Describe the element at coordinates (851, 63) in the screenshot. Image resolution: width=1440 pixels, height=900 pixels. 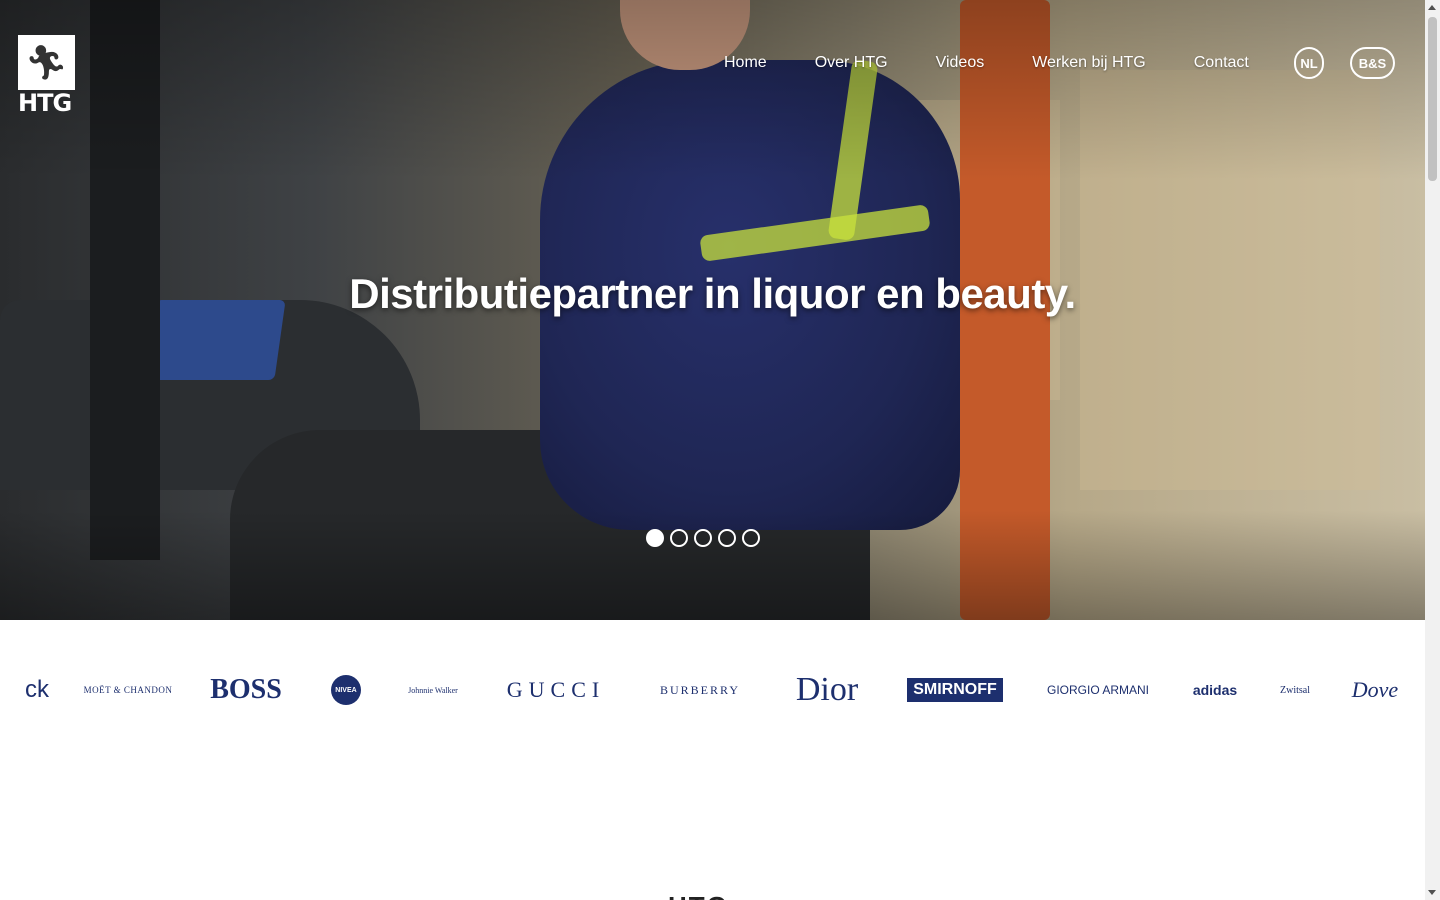
I see `nav-over-htg: Over HTG` at that location.